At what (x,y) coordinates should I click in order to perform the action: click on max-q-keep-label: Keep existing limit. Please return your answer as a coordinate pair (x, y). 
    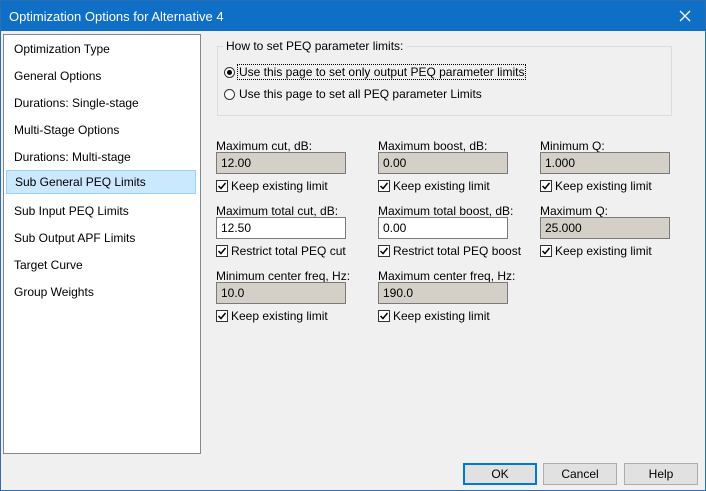
    Looking at the image, I should click on (603, 251).